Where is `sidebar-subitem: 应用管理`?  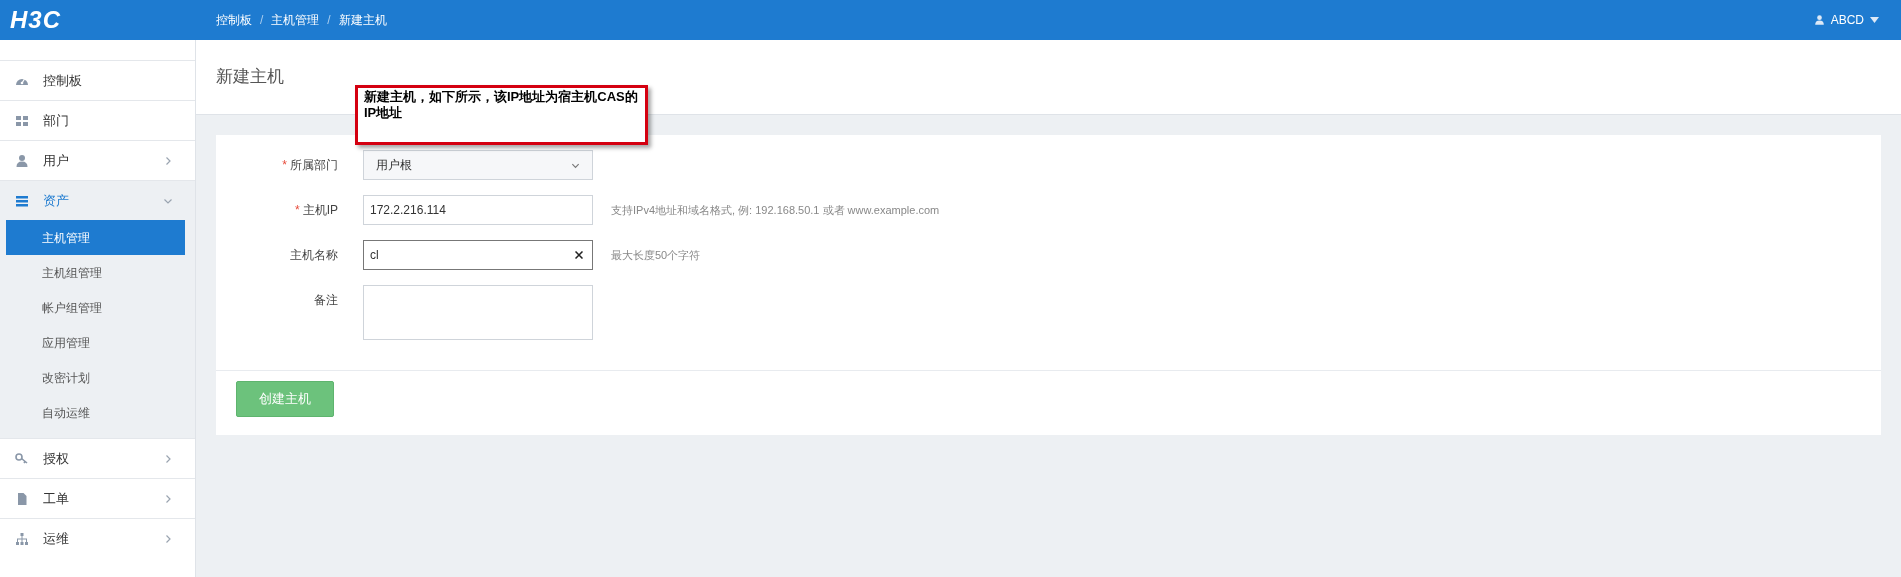
sidebar-subitem: 应用管理 is located at coordinates (95, 342).